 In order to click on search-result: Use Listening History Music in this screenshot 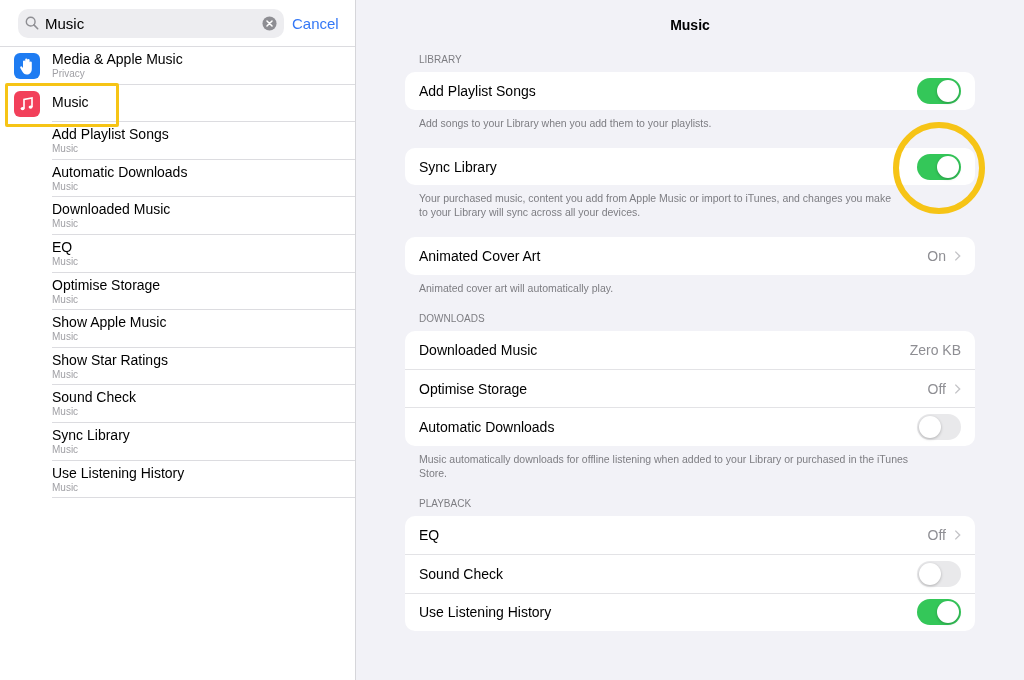, I will do `click(177, 479)`.